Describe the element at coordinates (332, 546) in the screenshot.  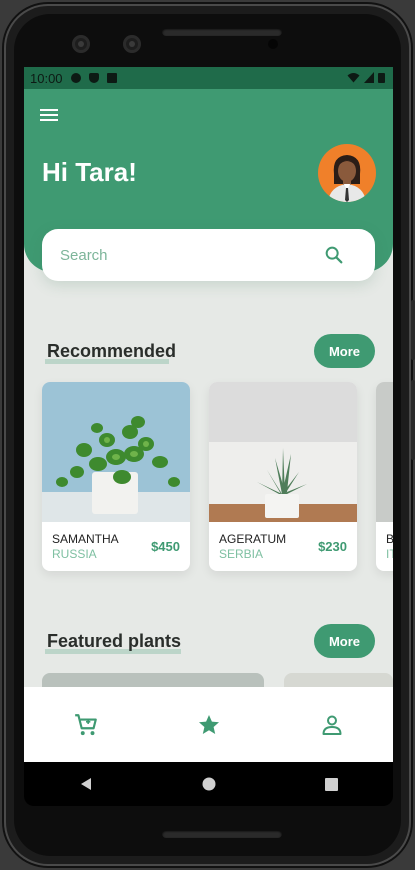
I see `plant-price: $230` at that location.